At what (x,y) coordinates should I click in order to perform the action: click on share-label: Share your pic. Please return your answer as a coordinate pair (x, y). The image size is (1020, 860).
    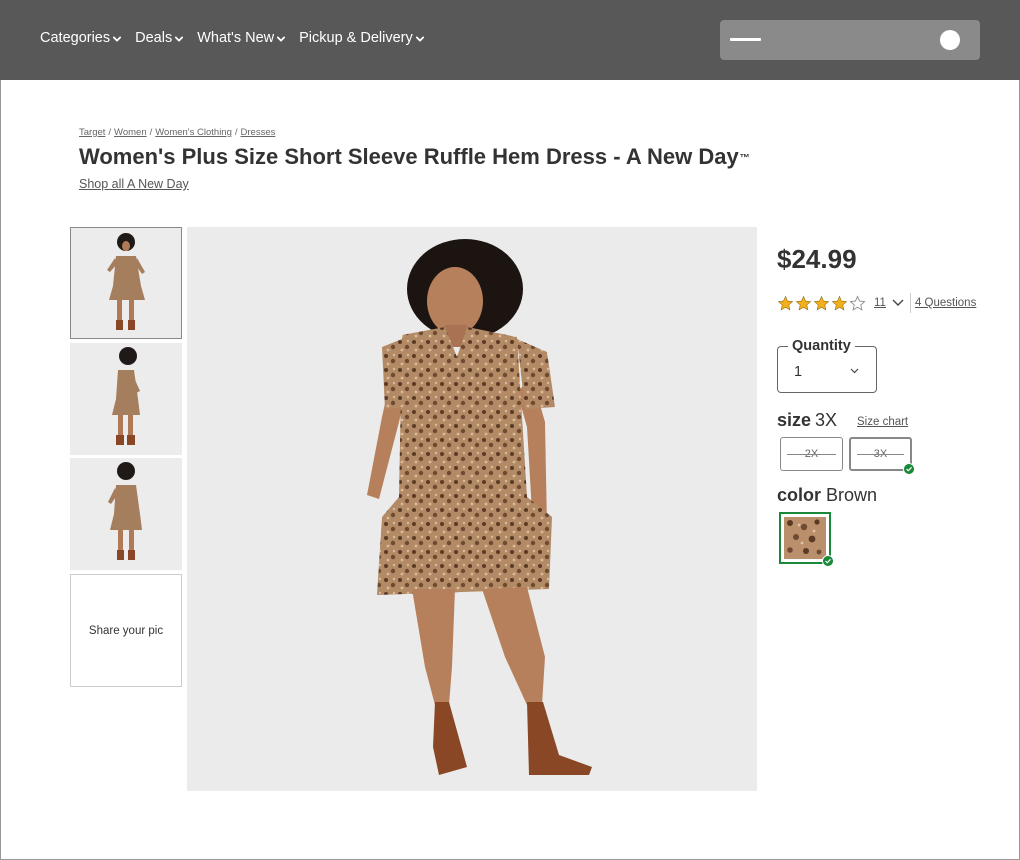
    Looking at the image, I should click on (126, 630).